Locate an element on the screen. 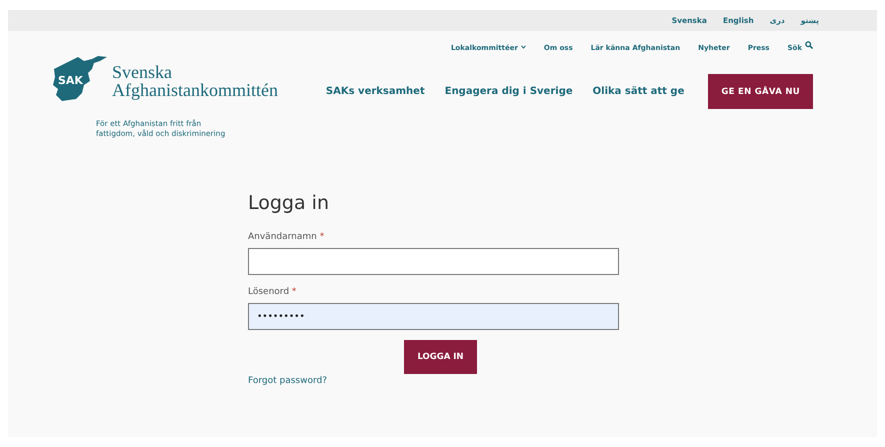 The image size is (885, 447). login-button: LOGGA IN is located at coordinates (440, 357).